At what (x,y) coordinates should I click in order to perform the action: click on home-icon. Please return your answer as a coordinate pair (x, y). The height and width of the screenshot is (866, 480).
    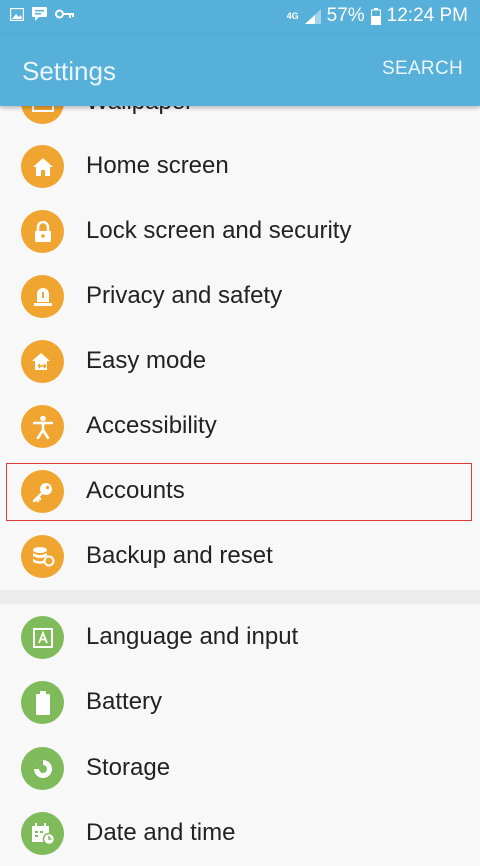
    Looking at the image, I should click on (42, 166).